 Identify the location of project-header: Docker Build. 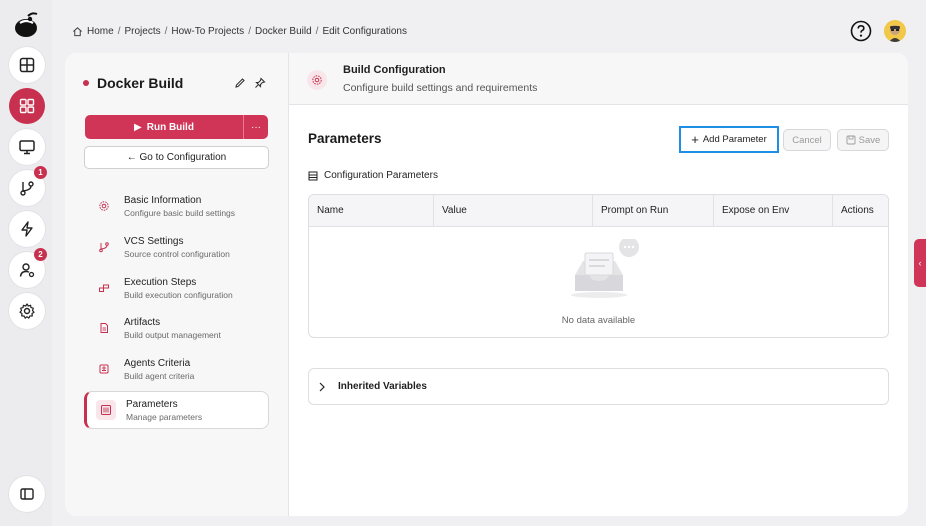
(133, 83).